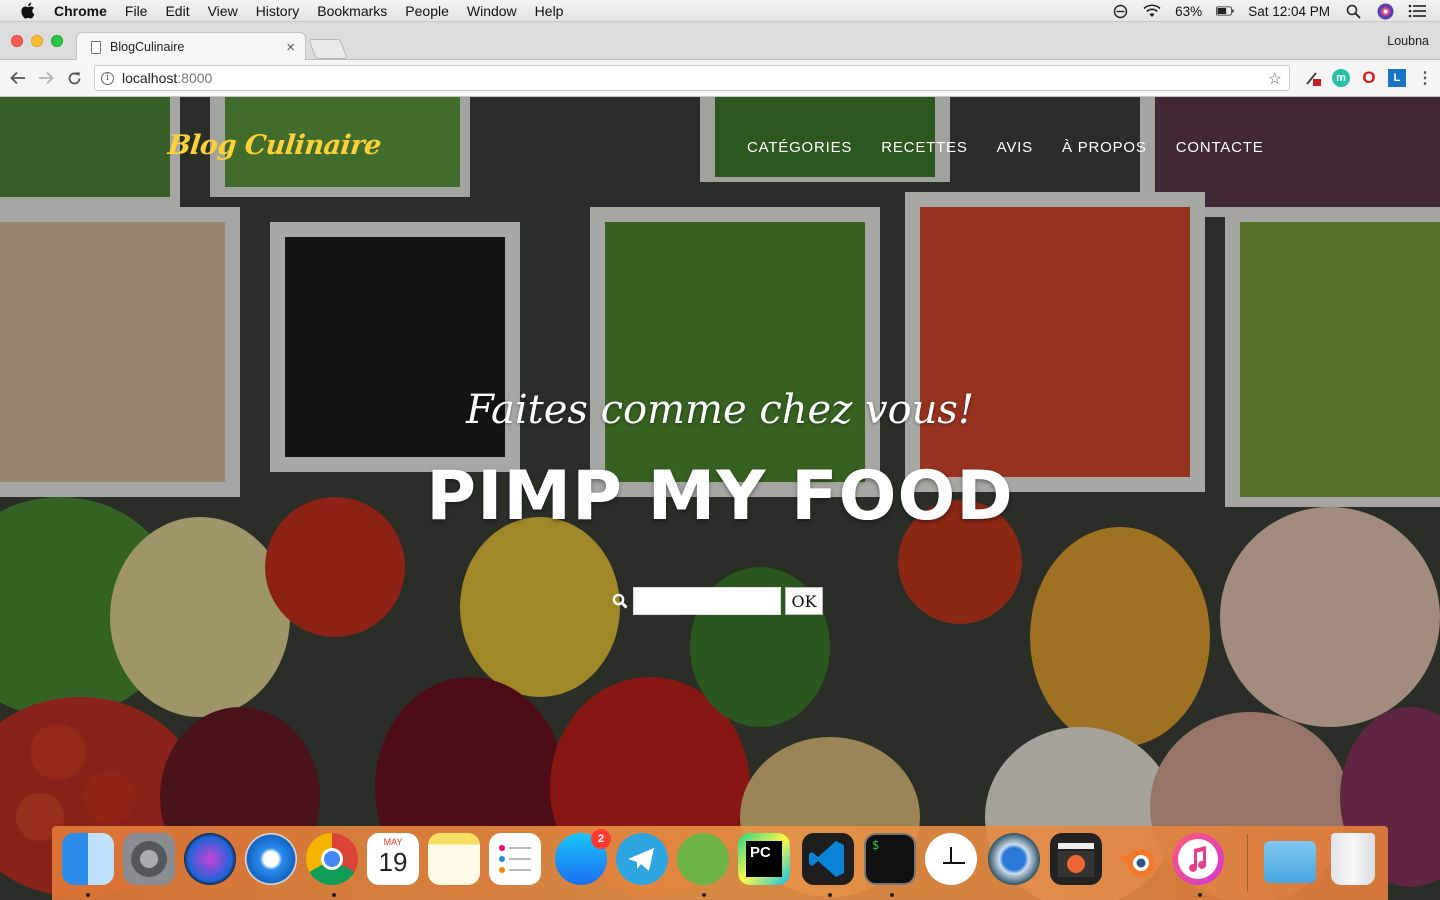 The width and height of the screenshot is (1440, 900). I want to click on pycharm-badge: PC, so click(764, 859).